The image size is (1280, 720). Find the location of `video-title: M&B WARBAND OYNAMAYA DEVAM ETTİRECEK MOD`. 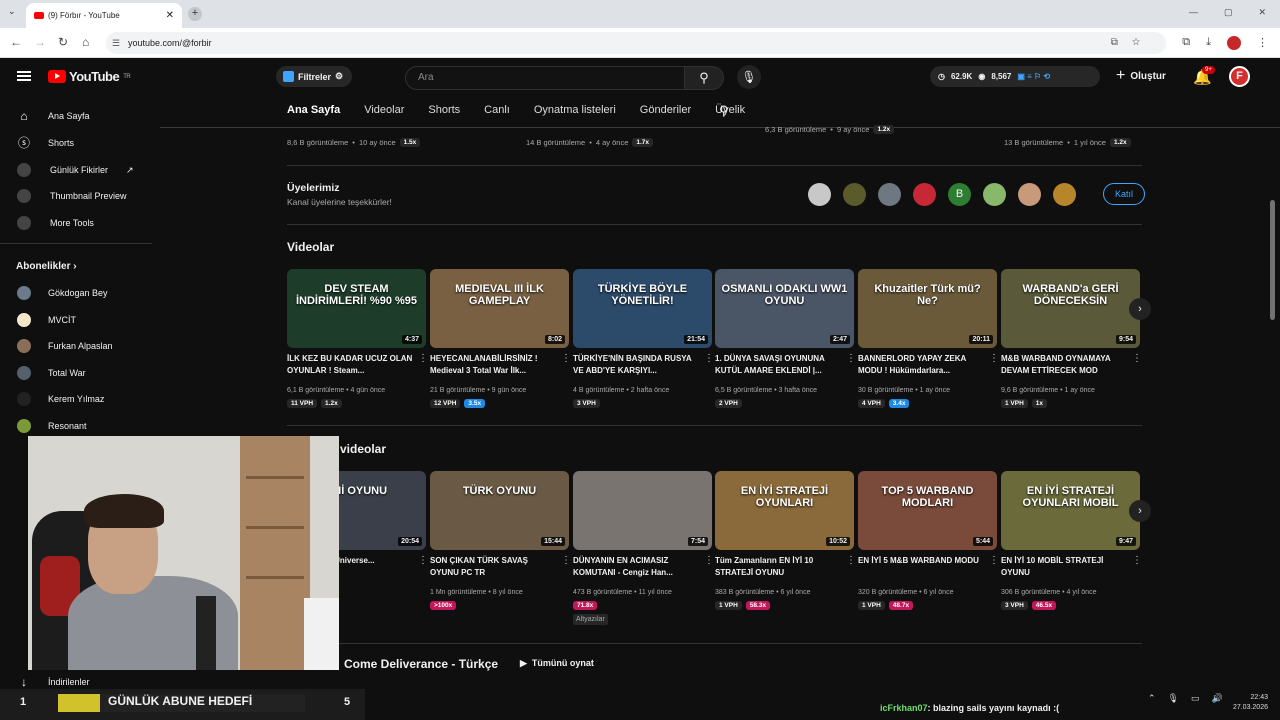

video-title: M&B WARBAND OYNAMAYA DEVAM ETTİRECEK MOD is located at coordinates (1065, 365).